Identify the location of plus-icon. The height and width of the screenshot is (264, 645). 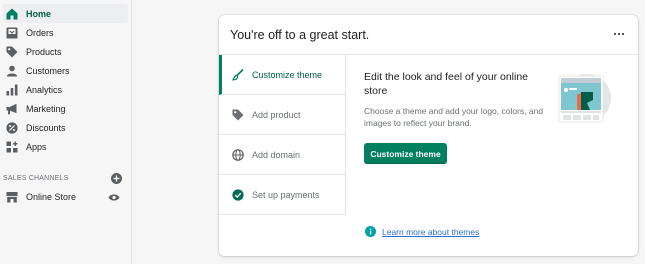
(116, 178).